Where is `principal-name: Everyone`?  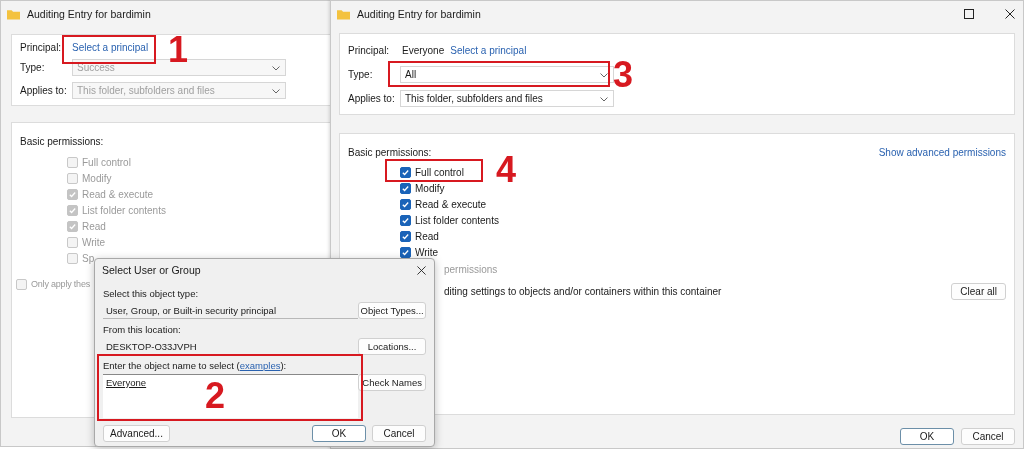
principal-name: Everyone is located at coordinates (423, 50).